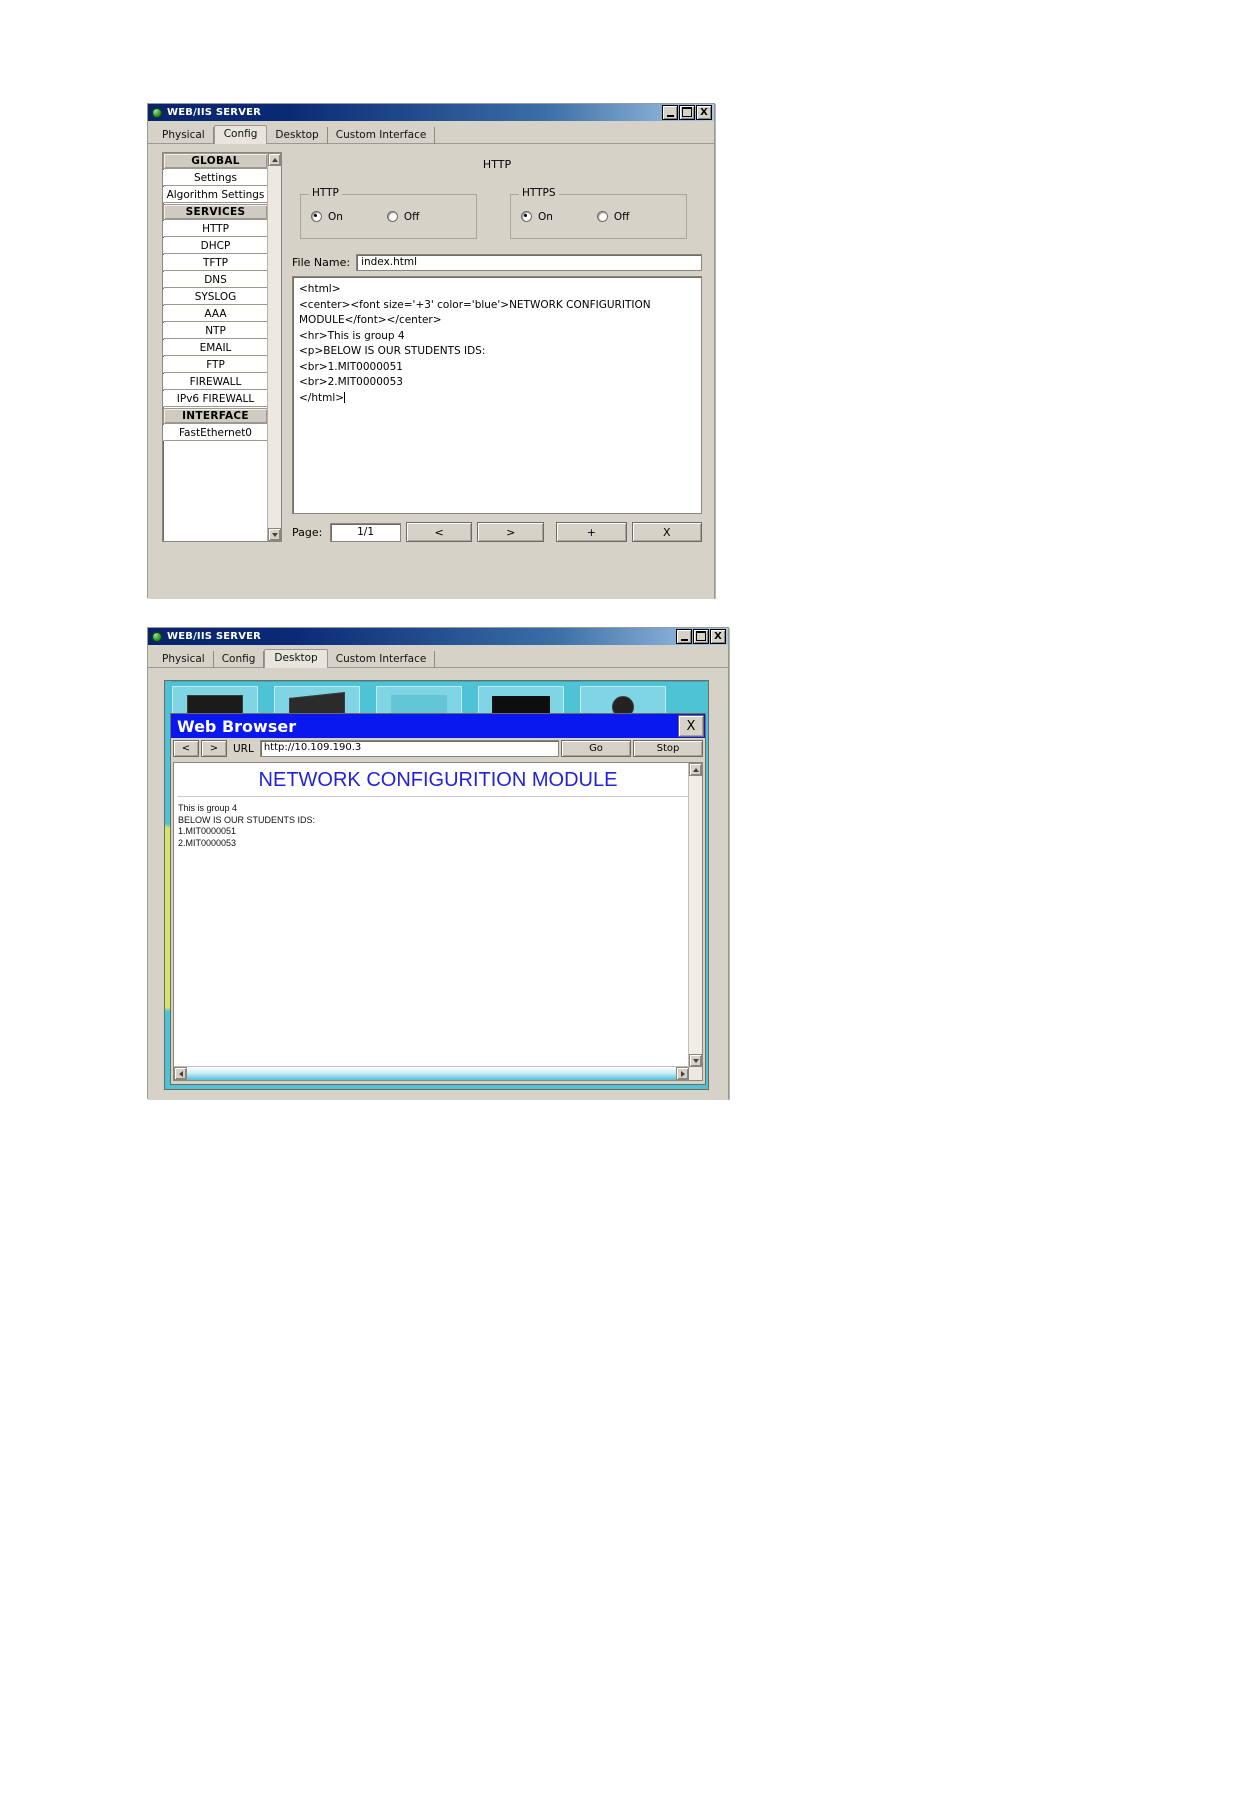 The height and width of the screenshot is (1807, 1241). Describe the element at coordinates (409, 748) in the screenshot. I see `url-input: http://10.109.190.3` at that location.